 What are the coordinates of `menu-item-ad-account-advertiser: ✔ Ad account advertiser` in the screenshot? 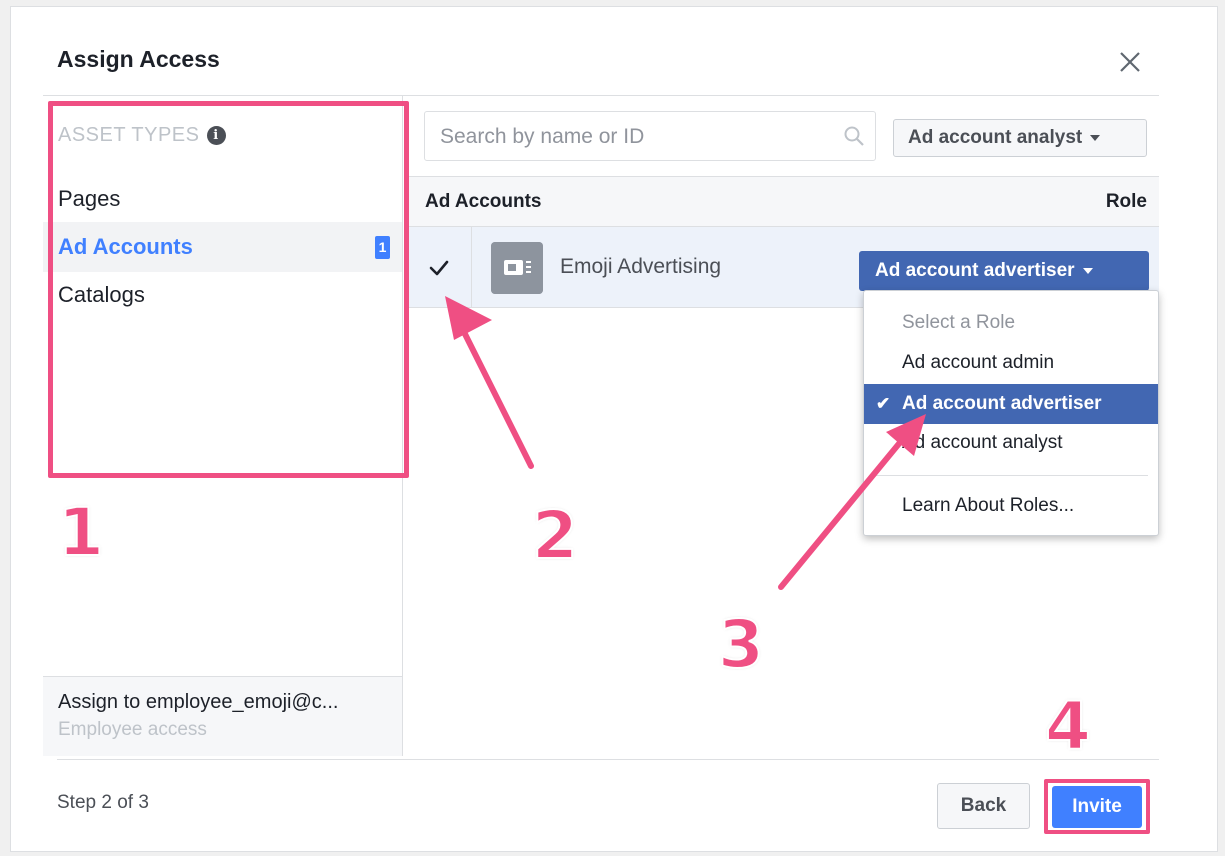 It's located at (1011, 404).